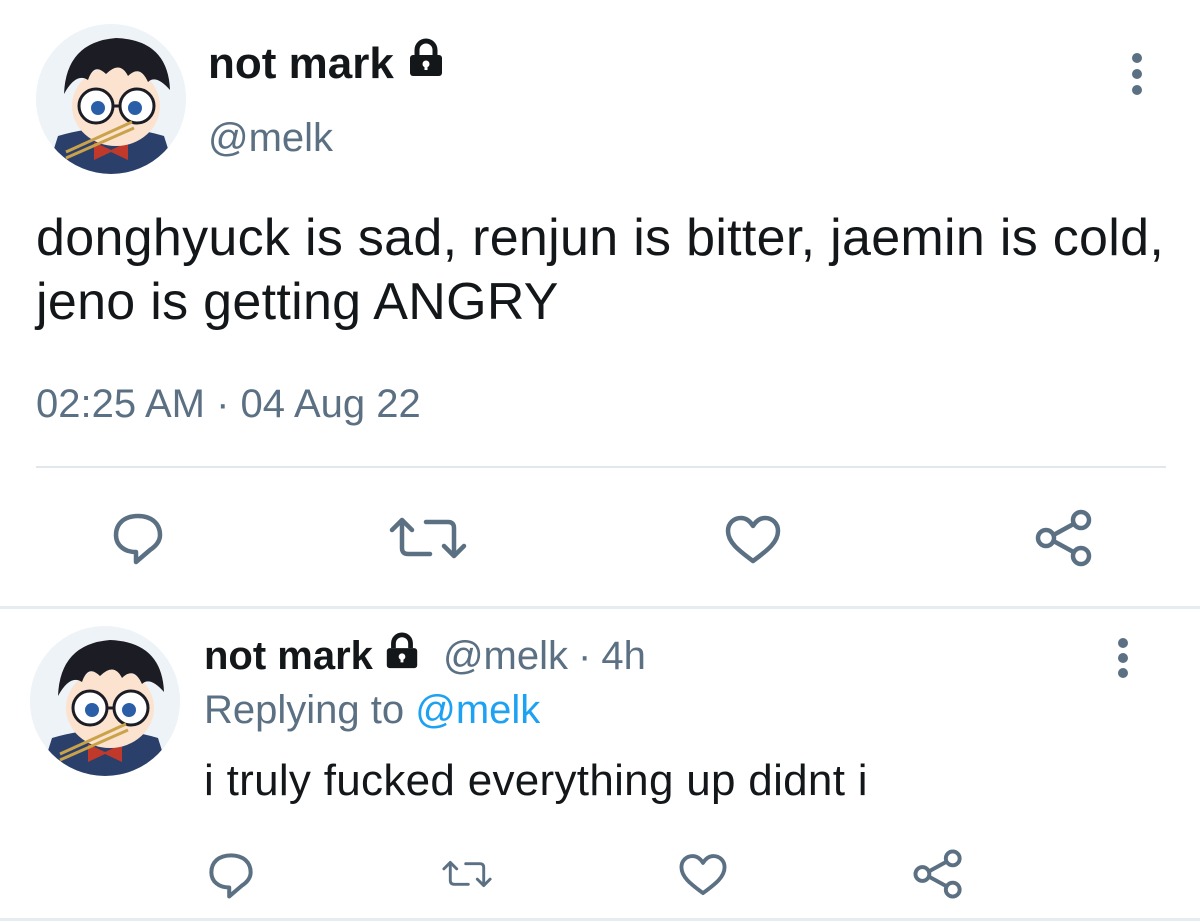  Describe the element at coordinates (623, 656) in the screenshot. I see `relative-time: 4h` at that location.